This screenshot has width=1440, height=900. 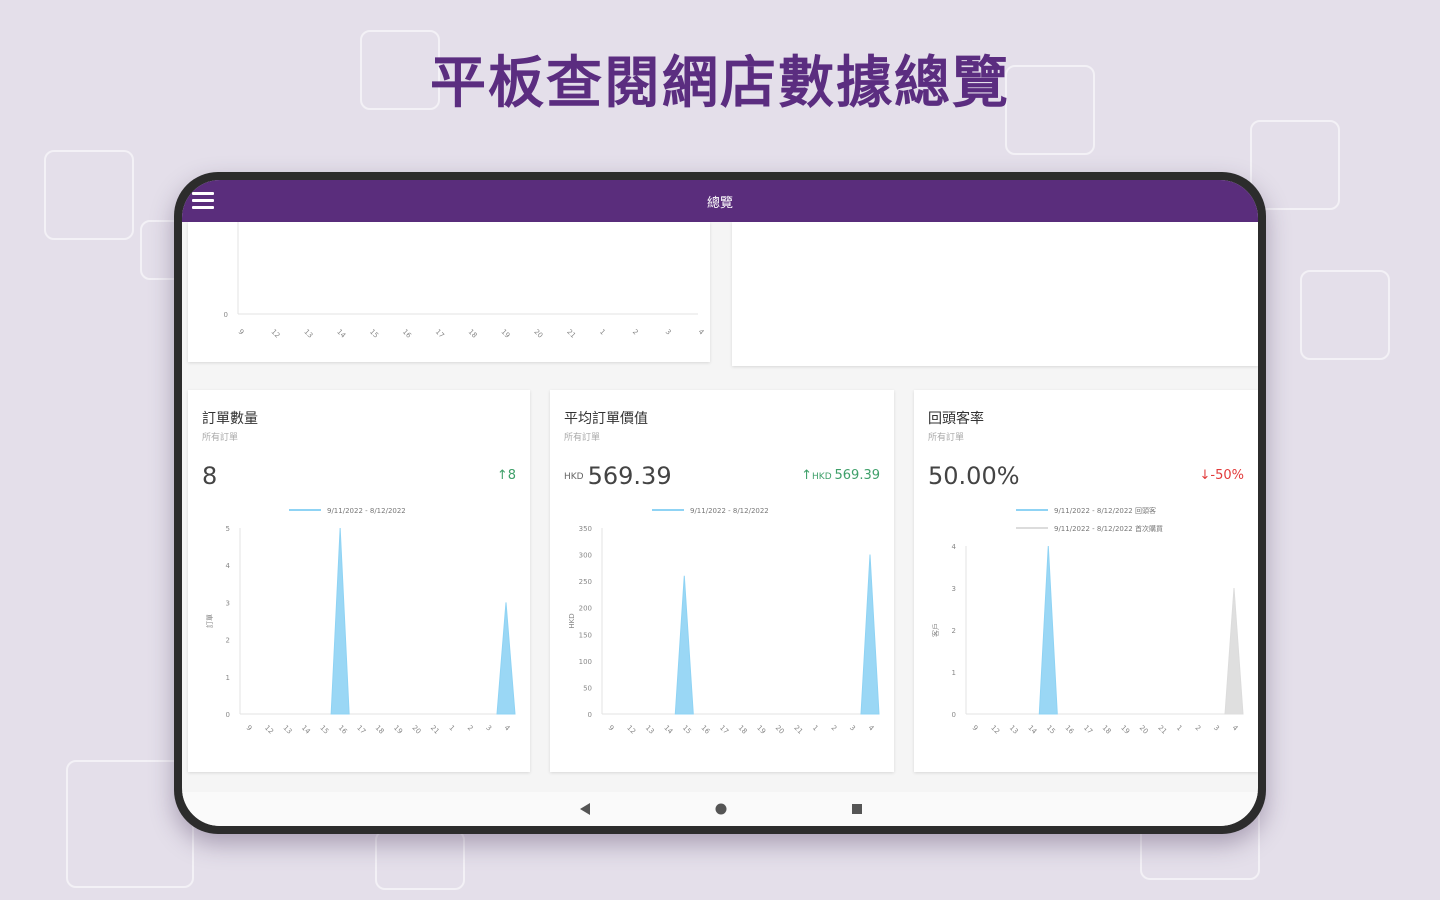 What do you see at coordinates (815, 728) in the screenshot?
I see `x-tick-label: 1` at bounding box center [815, 728].